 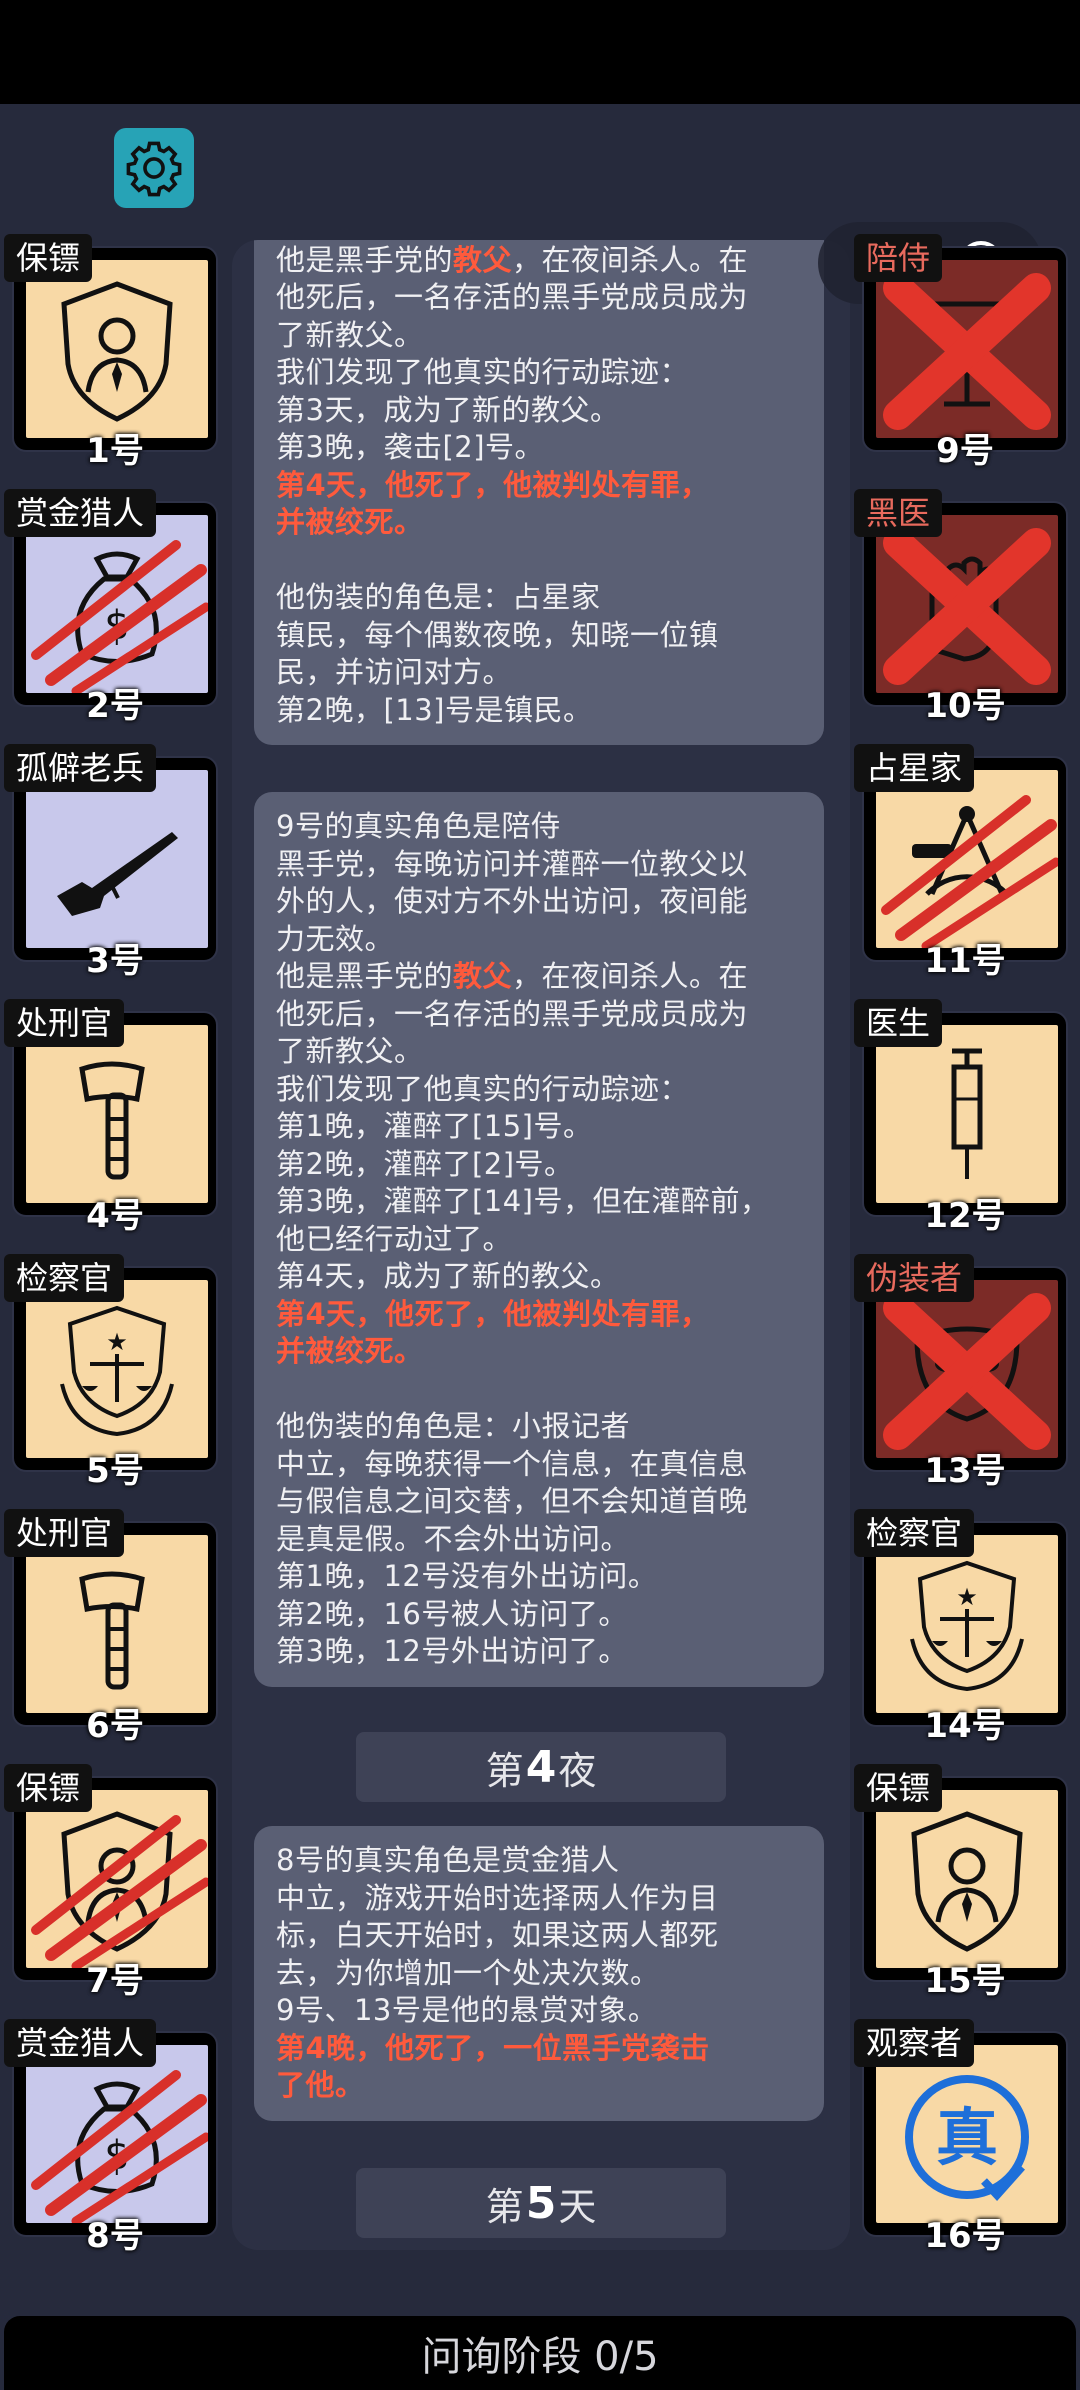 I want to click on sextant-icon, so click(x=960, y=851).